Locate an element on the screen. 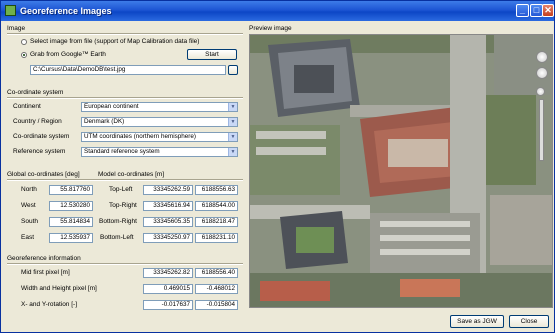  country-select: Denmark (DK) ▼ is located at coordinates (159, 122).